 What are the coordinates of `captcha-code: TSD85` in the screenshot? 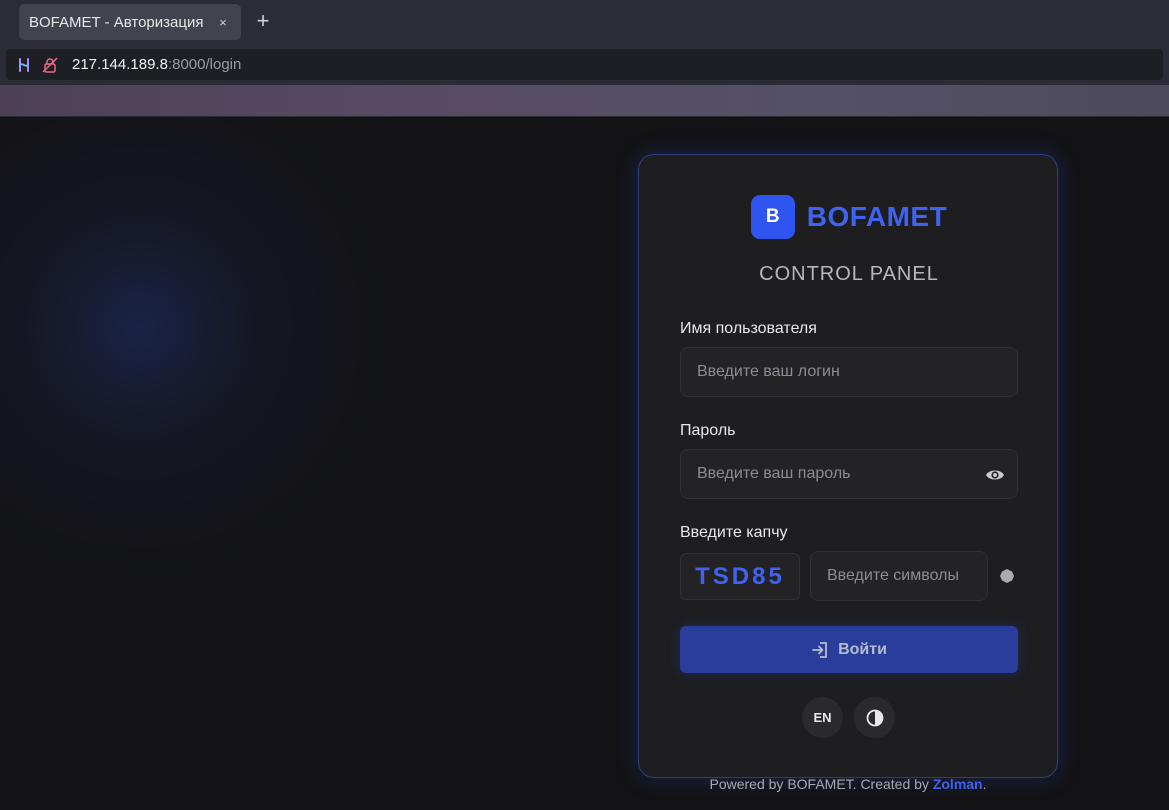 It's located at (740, 576).